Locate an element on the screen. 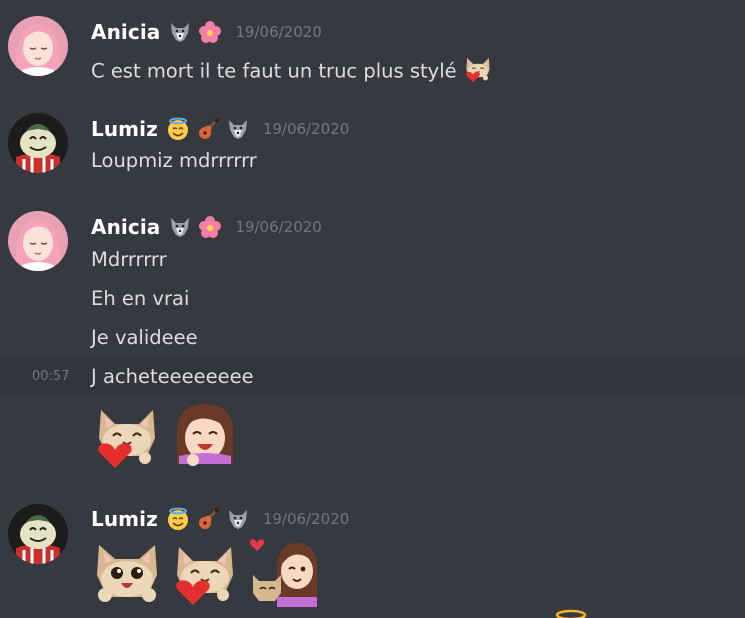  girl-laughing-icon is located at coordinates (205, 434).